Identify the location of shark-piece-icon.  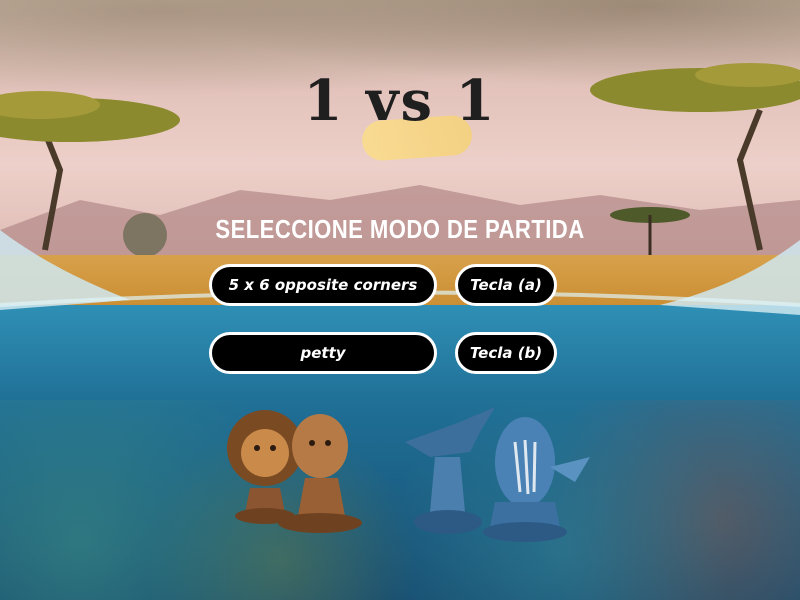
(450, 470).